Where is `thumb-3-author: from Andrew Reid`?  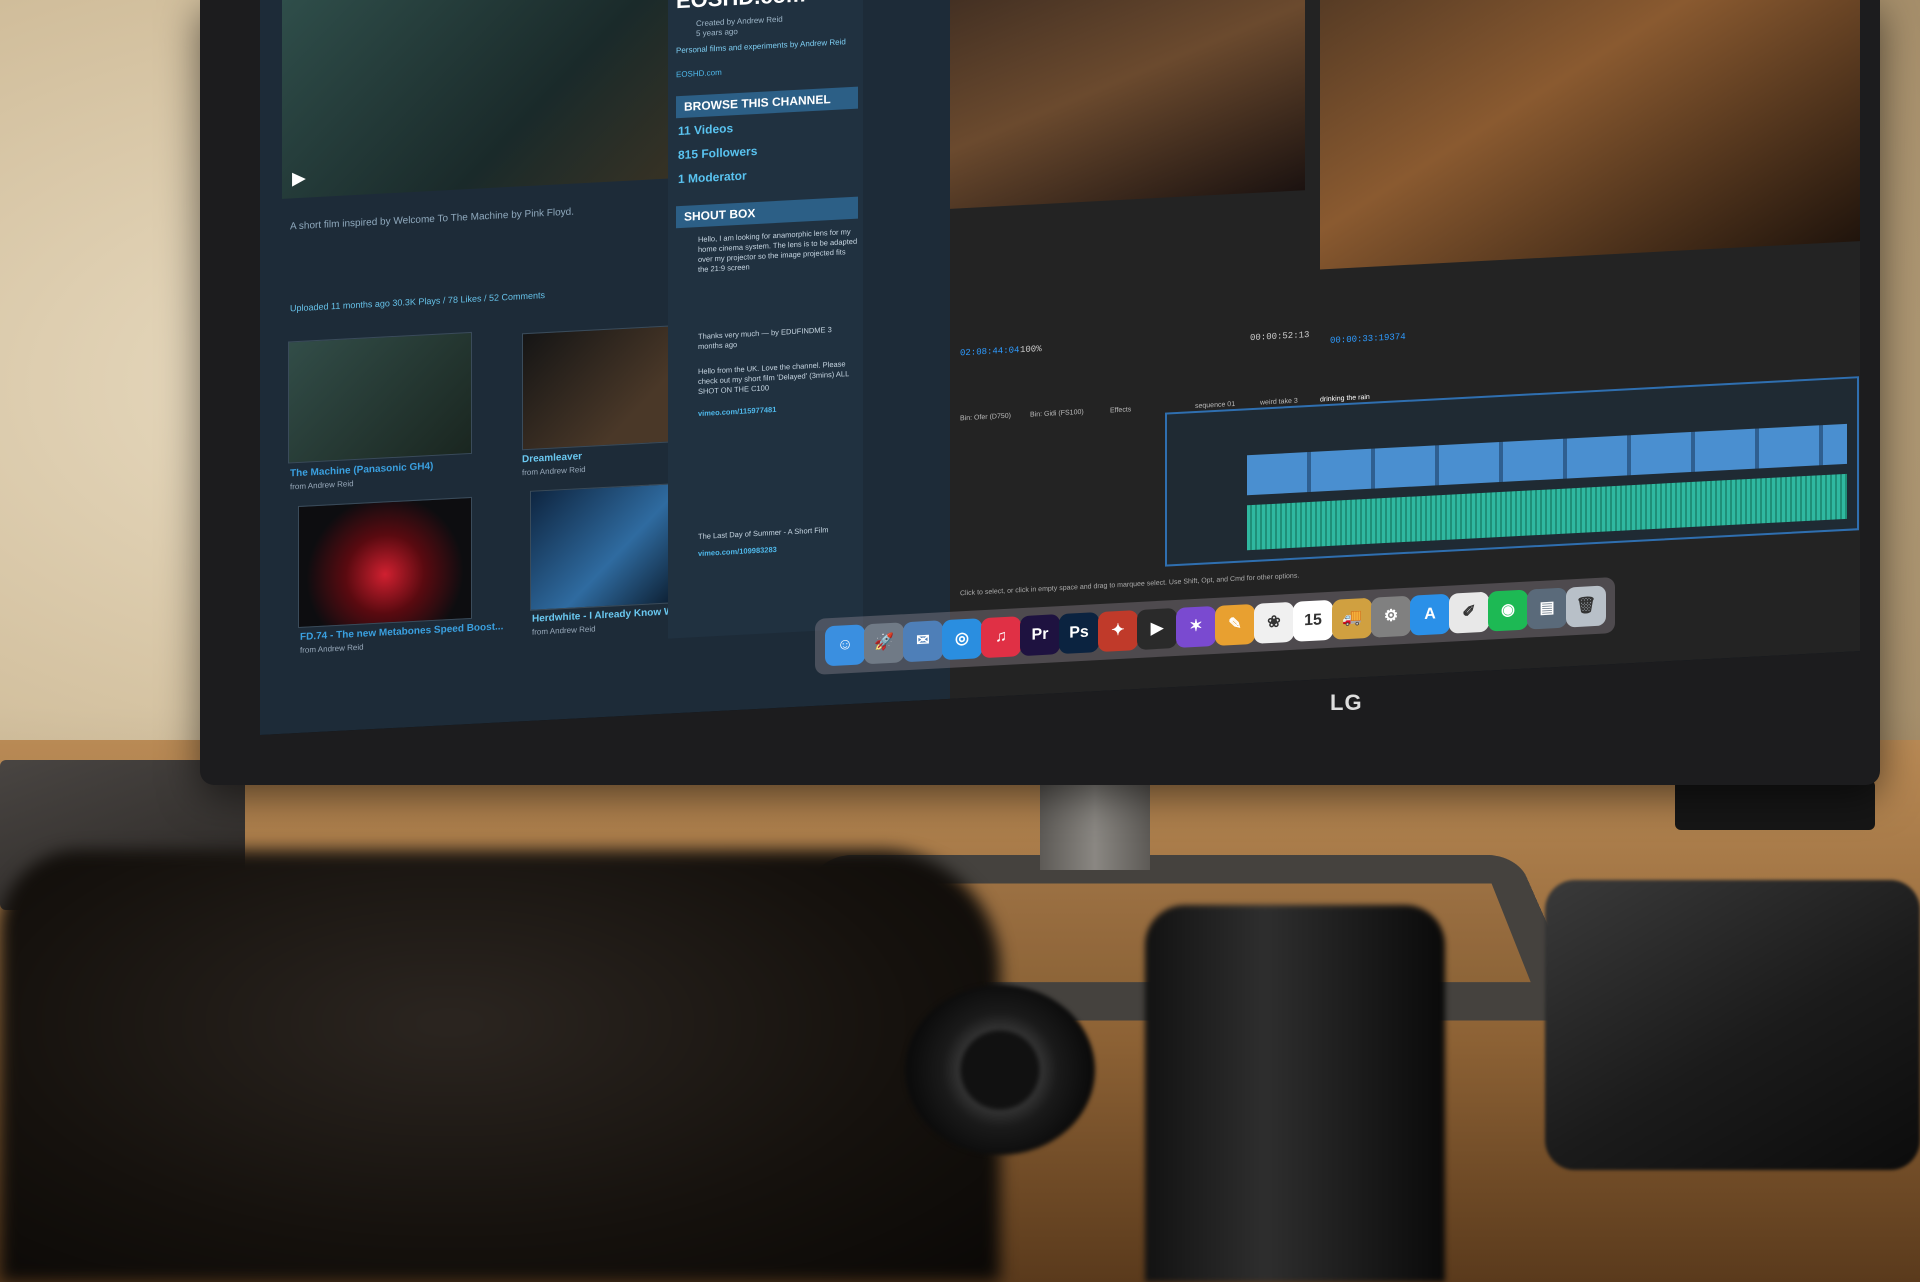
thumb-3-author: from Andrew Reid is located at coordinates (332, 648).